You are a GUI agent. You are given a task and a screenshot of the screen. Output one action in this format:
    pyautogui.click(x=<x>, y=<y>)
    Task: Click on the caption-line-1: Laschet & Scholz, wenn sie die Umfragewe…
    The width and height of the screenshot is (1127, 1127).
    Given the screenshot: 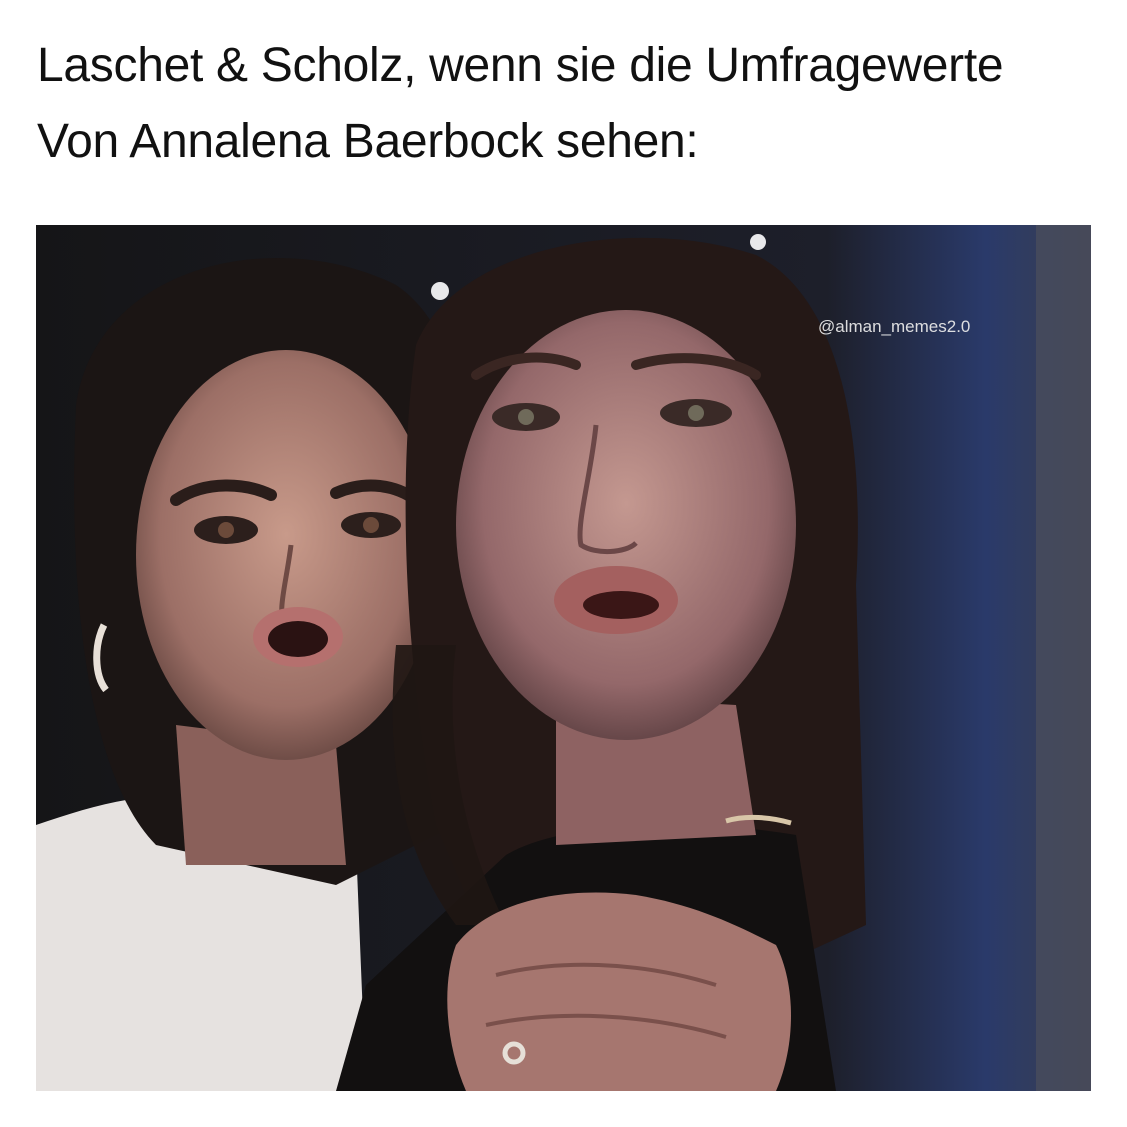 What is the action you would take?
    pyautogui.click(x=520, y=65)
    